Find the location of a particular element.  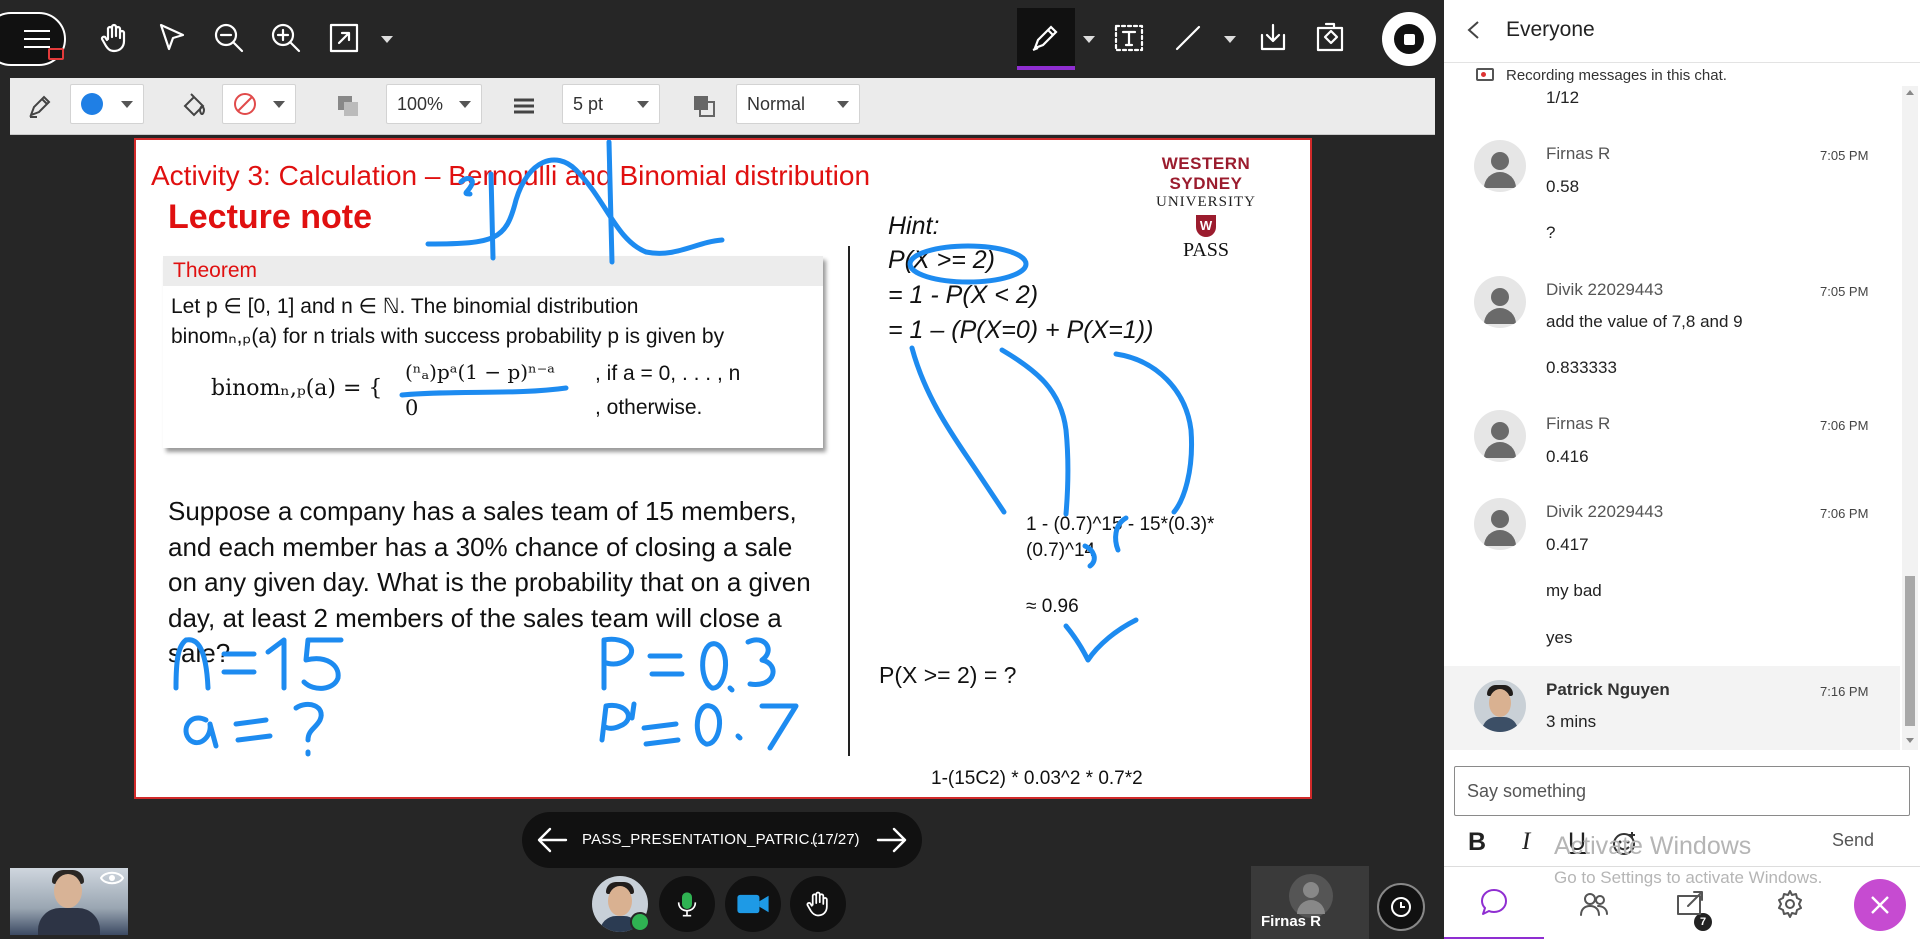

status-check-icon is located at coordinates (640, 922).